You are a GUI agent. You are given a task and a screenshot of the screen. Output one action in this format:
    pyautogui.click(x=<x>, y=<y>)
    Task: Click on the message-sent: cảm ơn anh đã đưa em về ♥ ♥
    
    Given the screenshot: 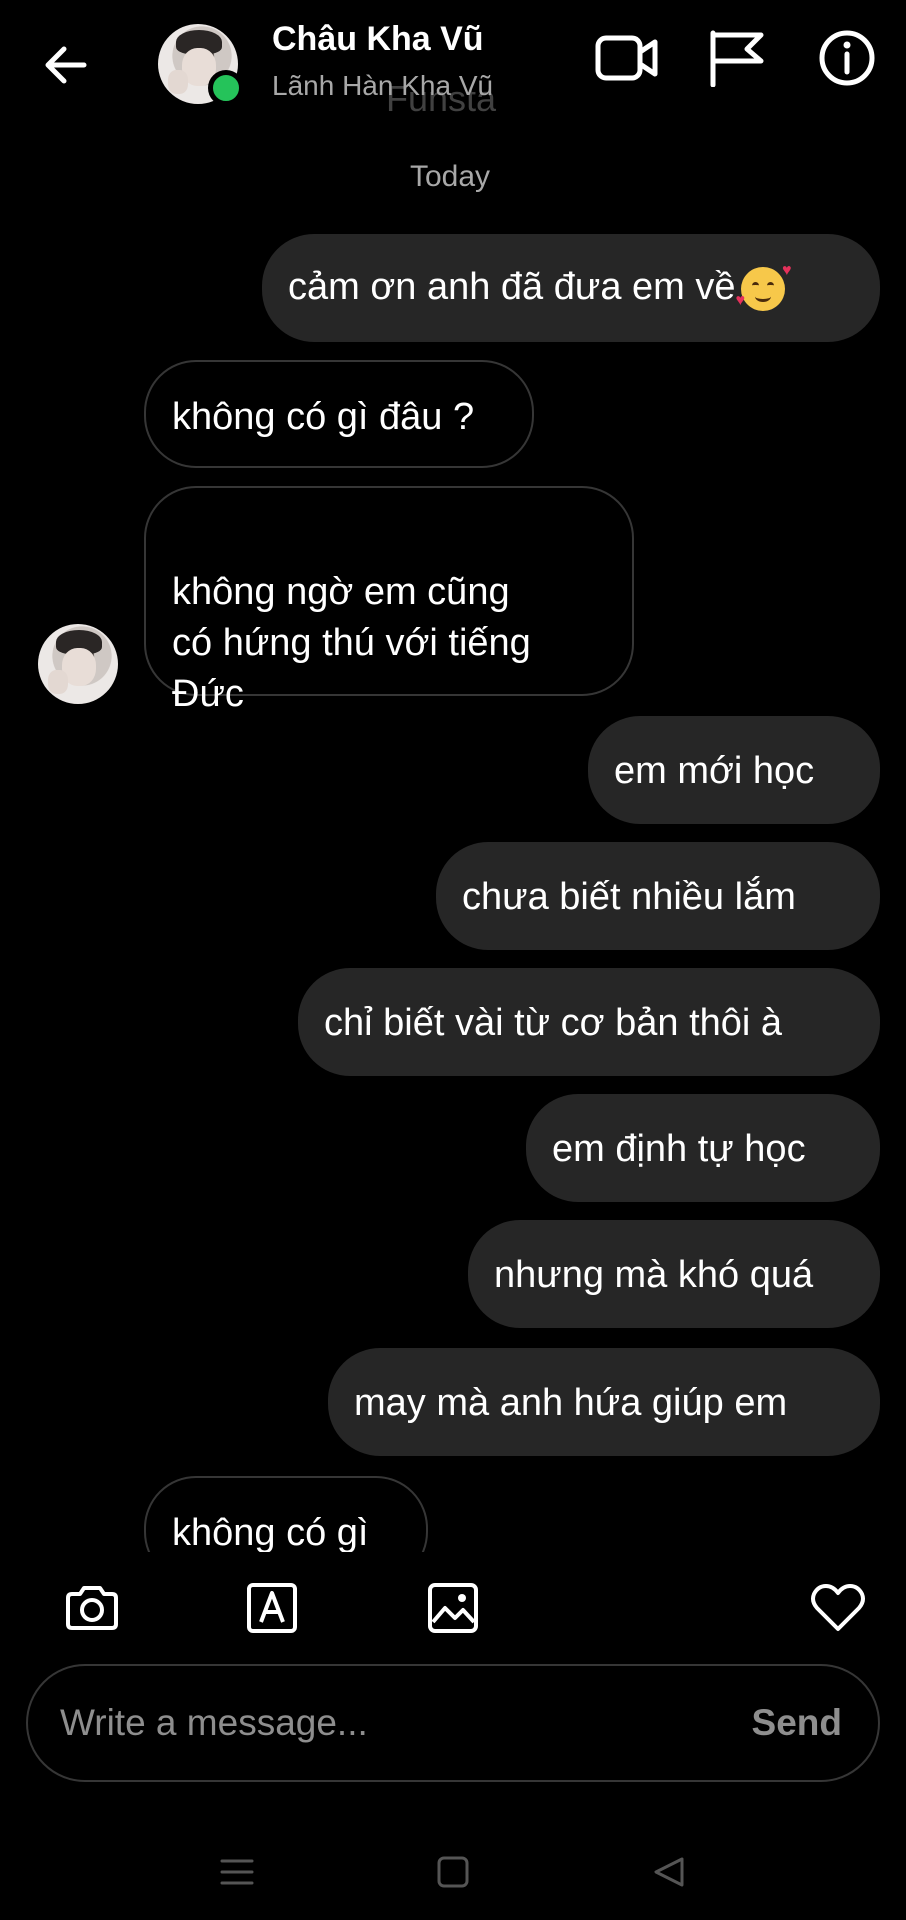 What is the action you would take?
    pyautogui.click(x=571, y=288)
    